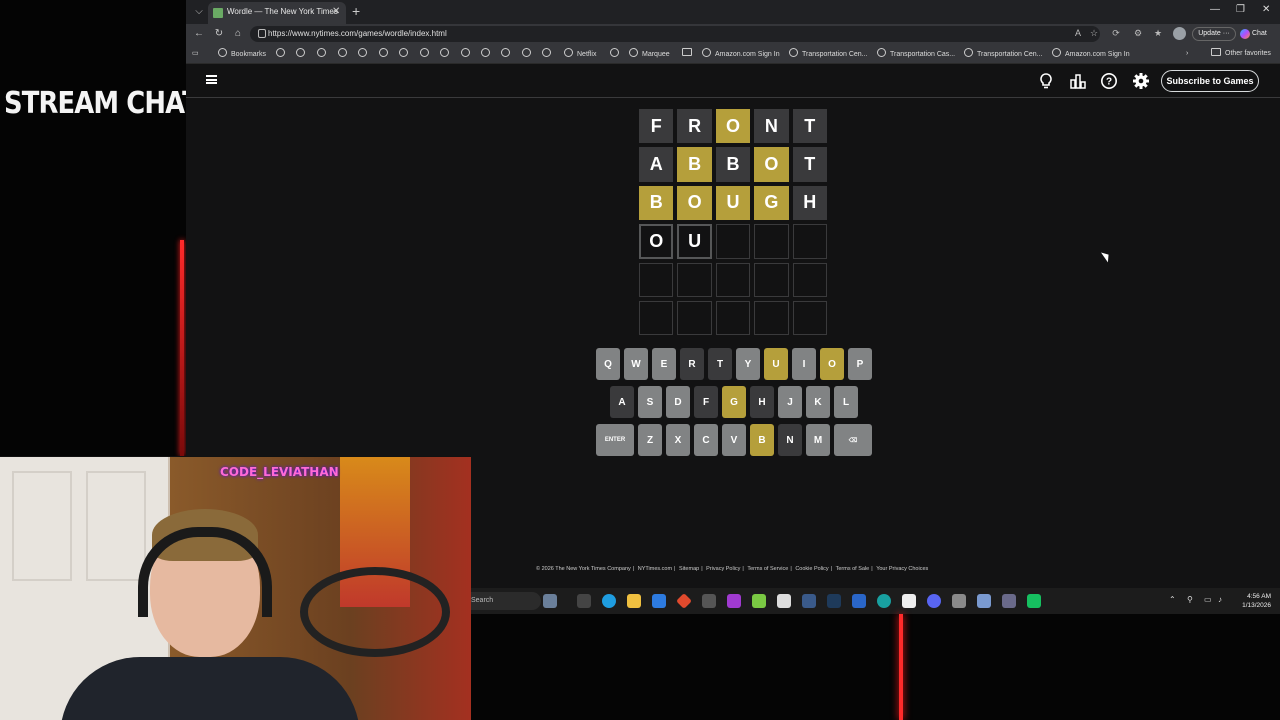  What do you see at coordinates (655, 569) in the screenshot?
I see `footer-link: NYTimes.com` at bounding box center [655, 569].